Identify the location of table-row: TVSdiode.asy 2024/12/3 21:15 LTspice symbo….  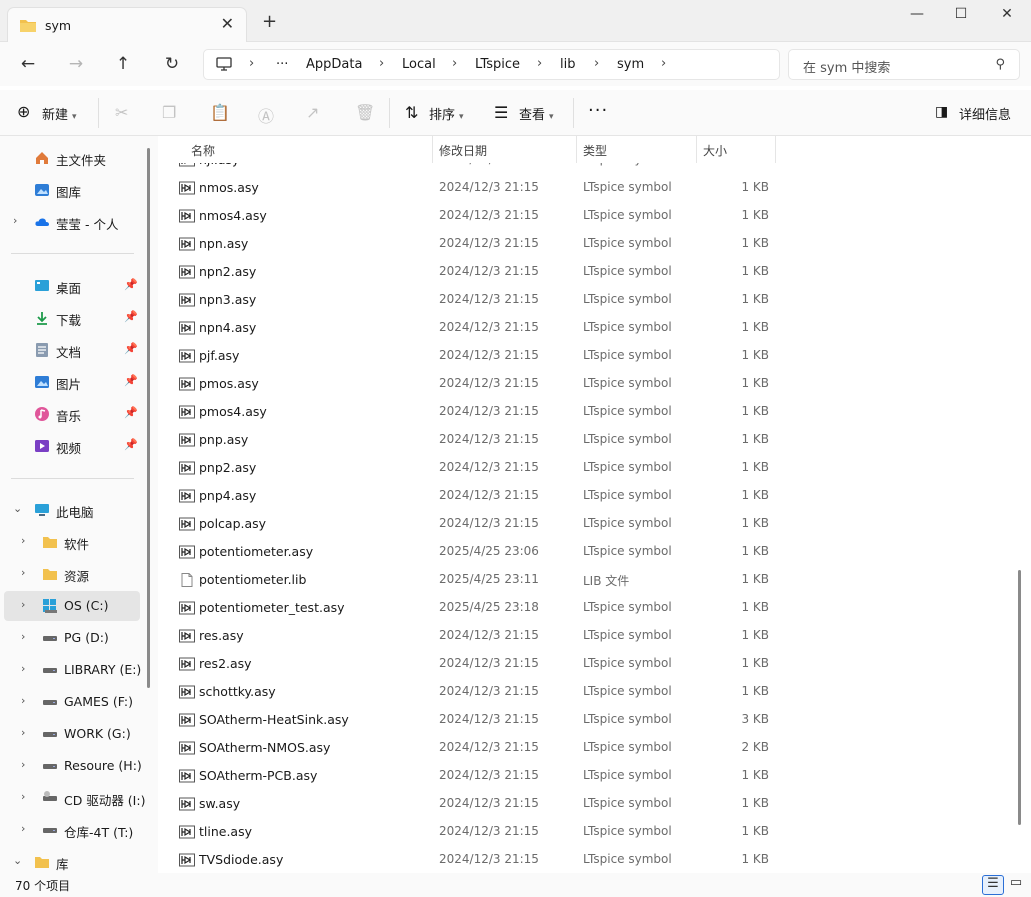
(588, 859).